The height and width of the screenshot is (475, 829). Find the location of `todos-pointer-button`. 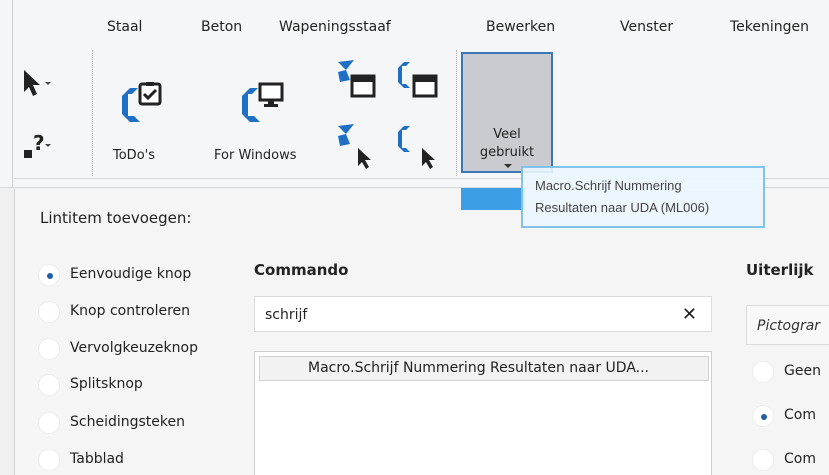

todos-pointer-button is located at coordinates (416, 146).